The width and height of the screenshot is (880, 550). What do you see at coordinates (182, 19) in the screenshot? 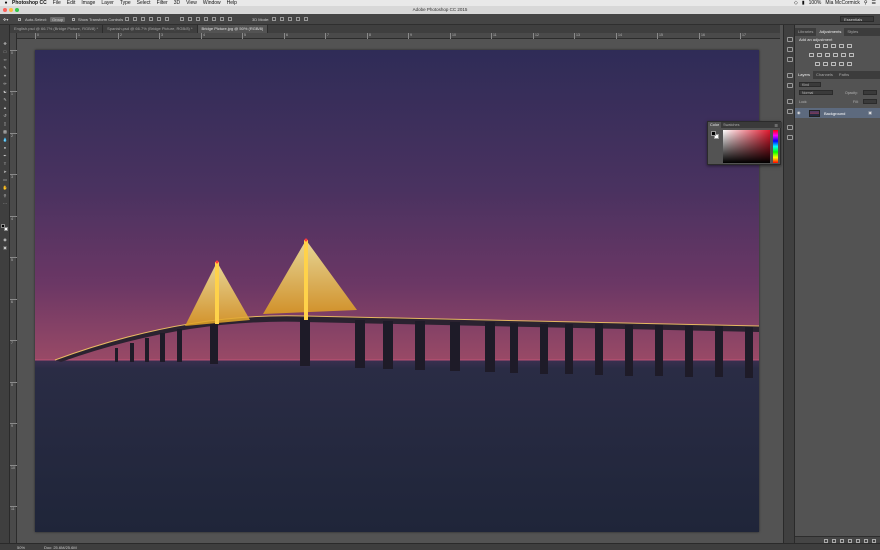
I see `distribute-top-icon` at bounding box center [182, 19].